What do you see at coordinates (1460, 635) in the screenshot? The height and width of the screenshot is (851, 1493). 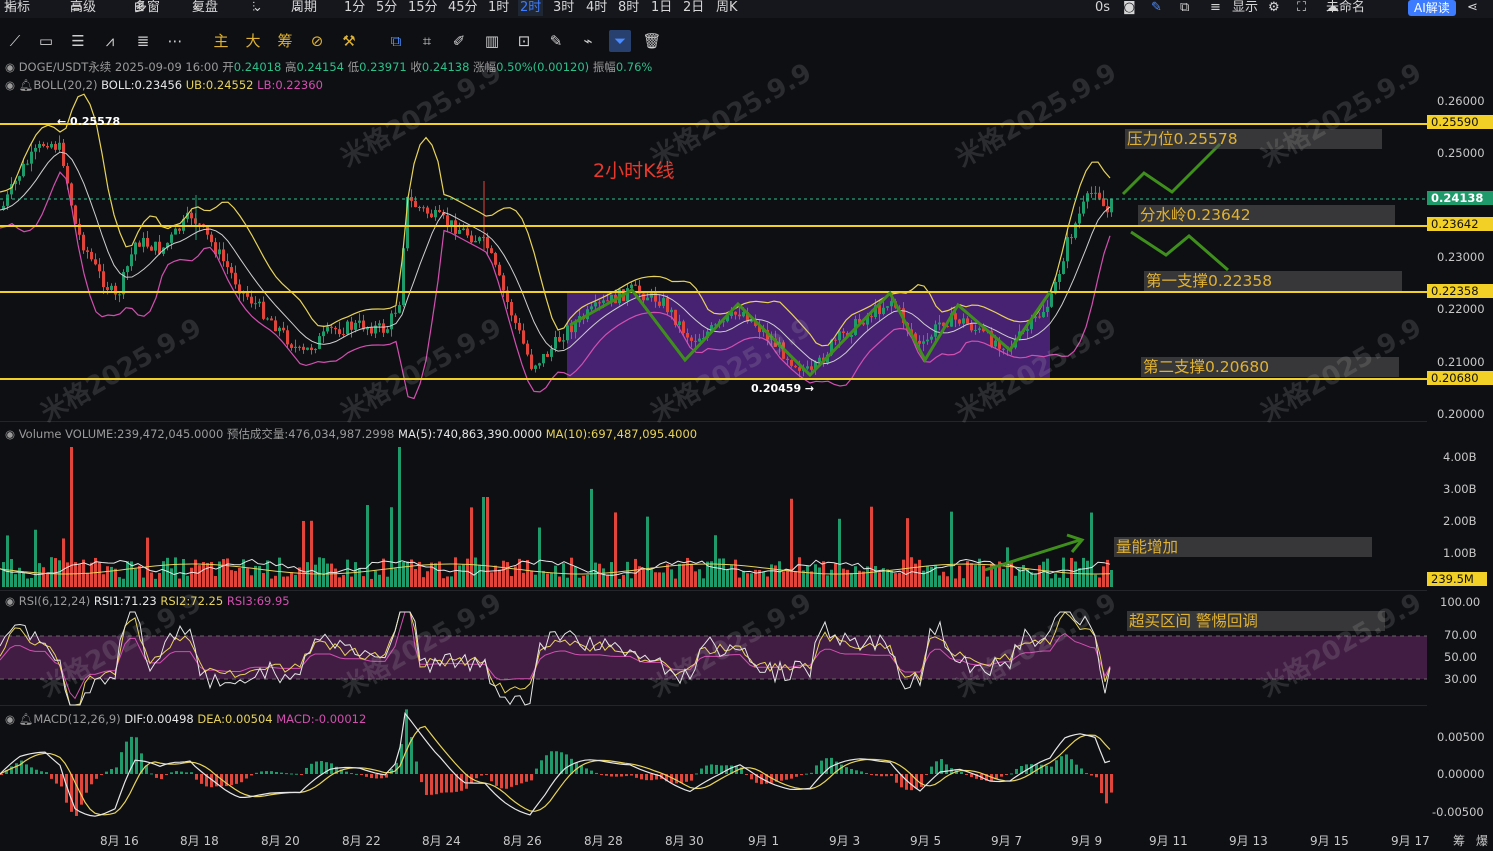 I see `rsi-tick: 70.00` at bounding box center [1460, 635].